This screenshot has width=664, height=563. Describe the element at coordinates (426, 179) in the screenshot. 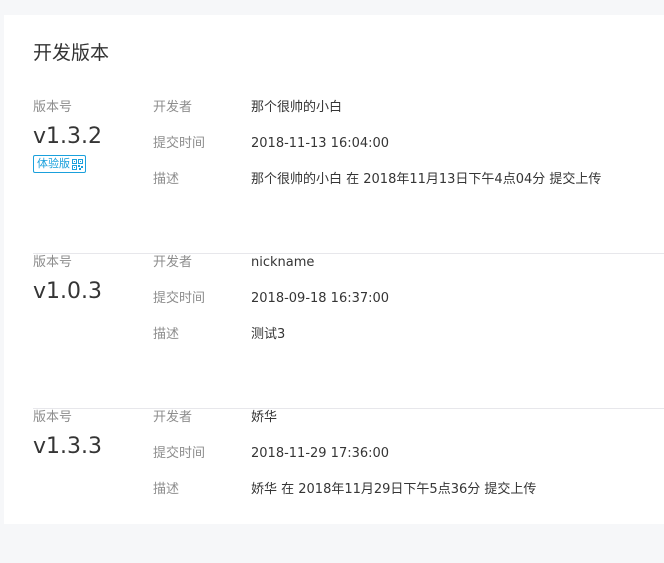

I see `description-value: 那个很帅的小白 在 2018年11月13日下午4点04分 提交上传` at that location.